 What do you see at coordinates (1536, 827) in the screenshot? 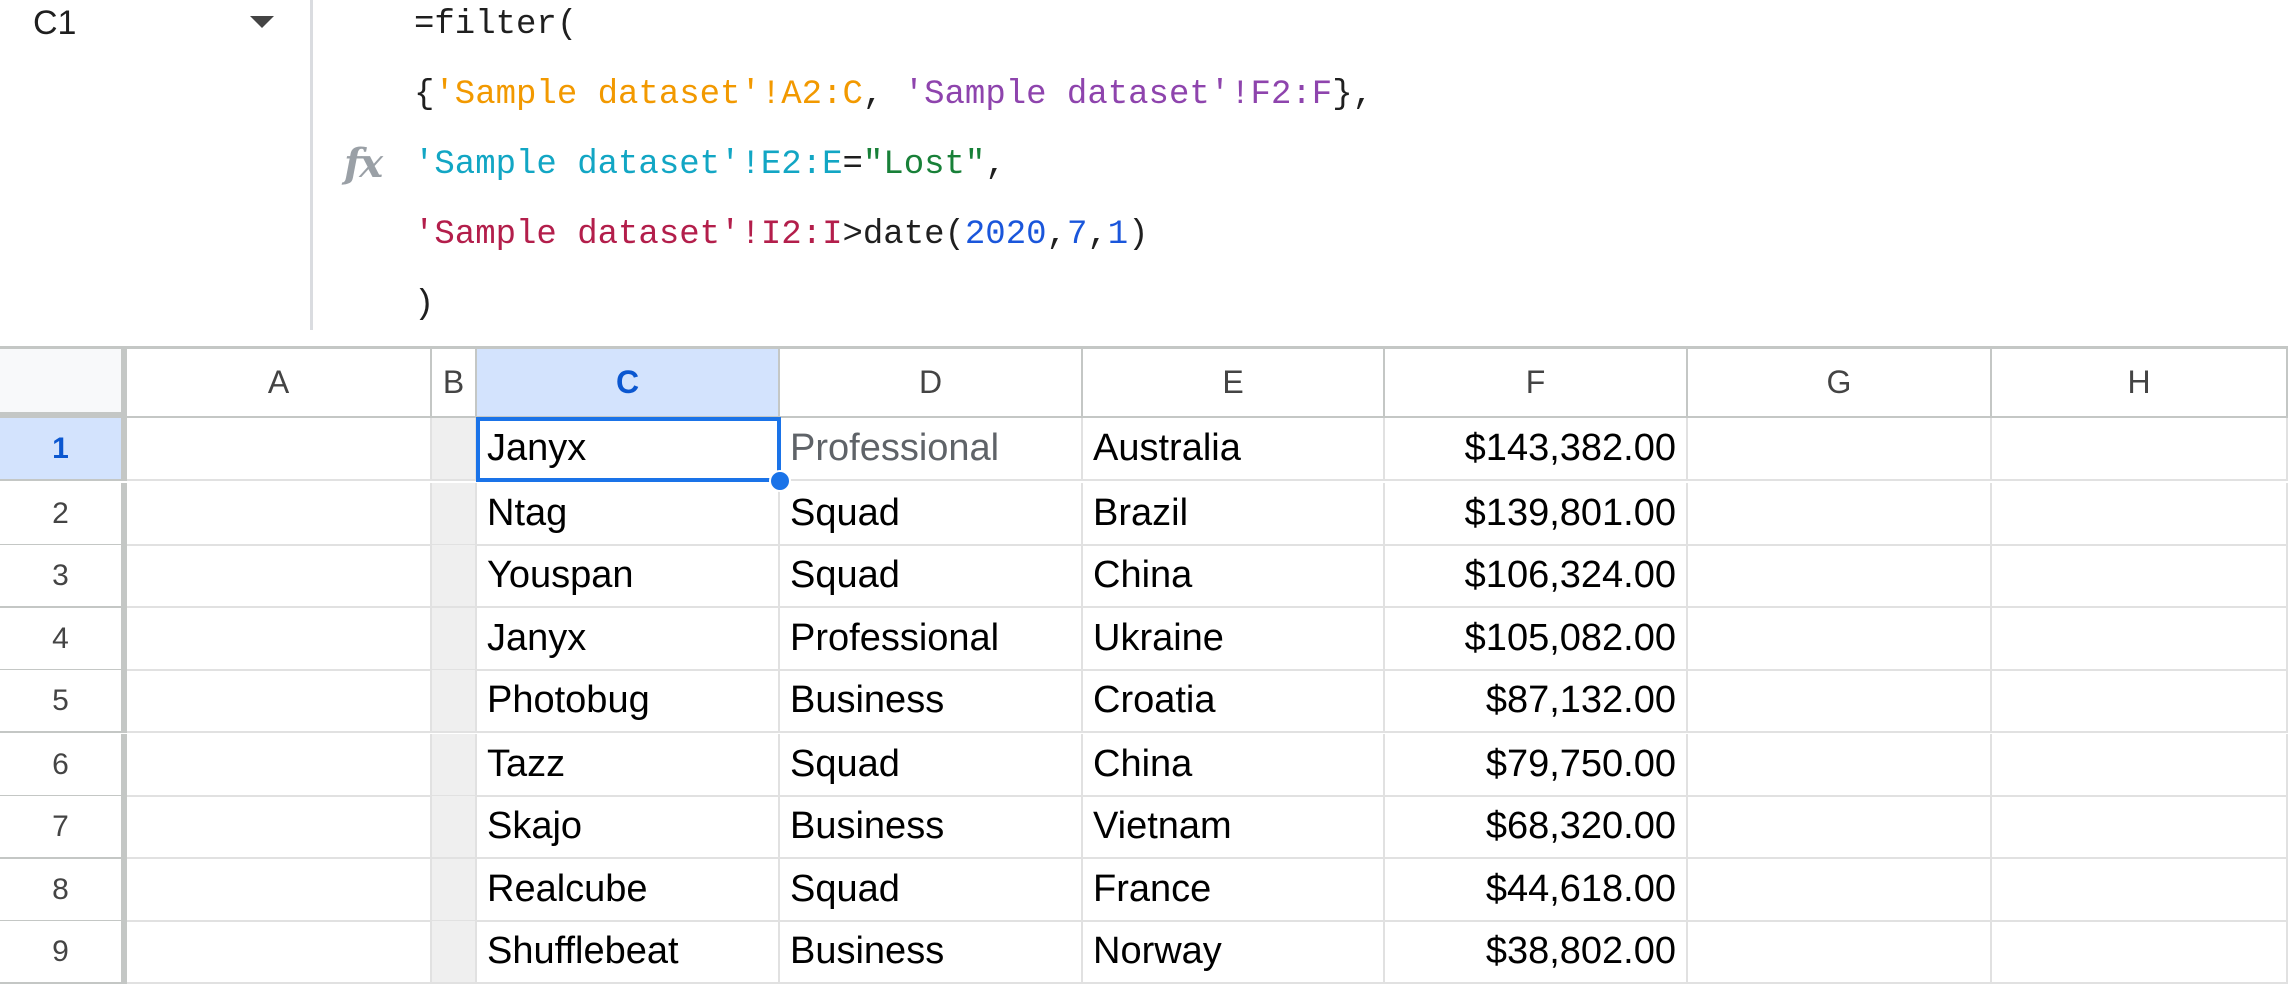
I see `cell-f7: $68,320.00` at bounding box center [1536, 827].